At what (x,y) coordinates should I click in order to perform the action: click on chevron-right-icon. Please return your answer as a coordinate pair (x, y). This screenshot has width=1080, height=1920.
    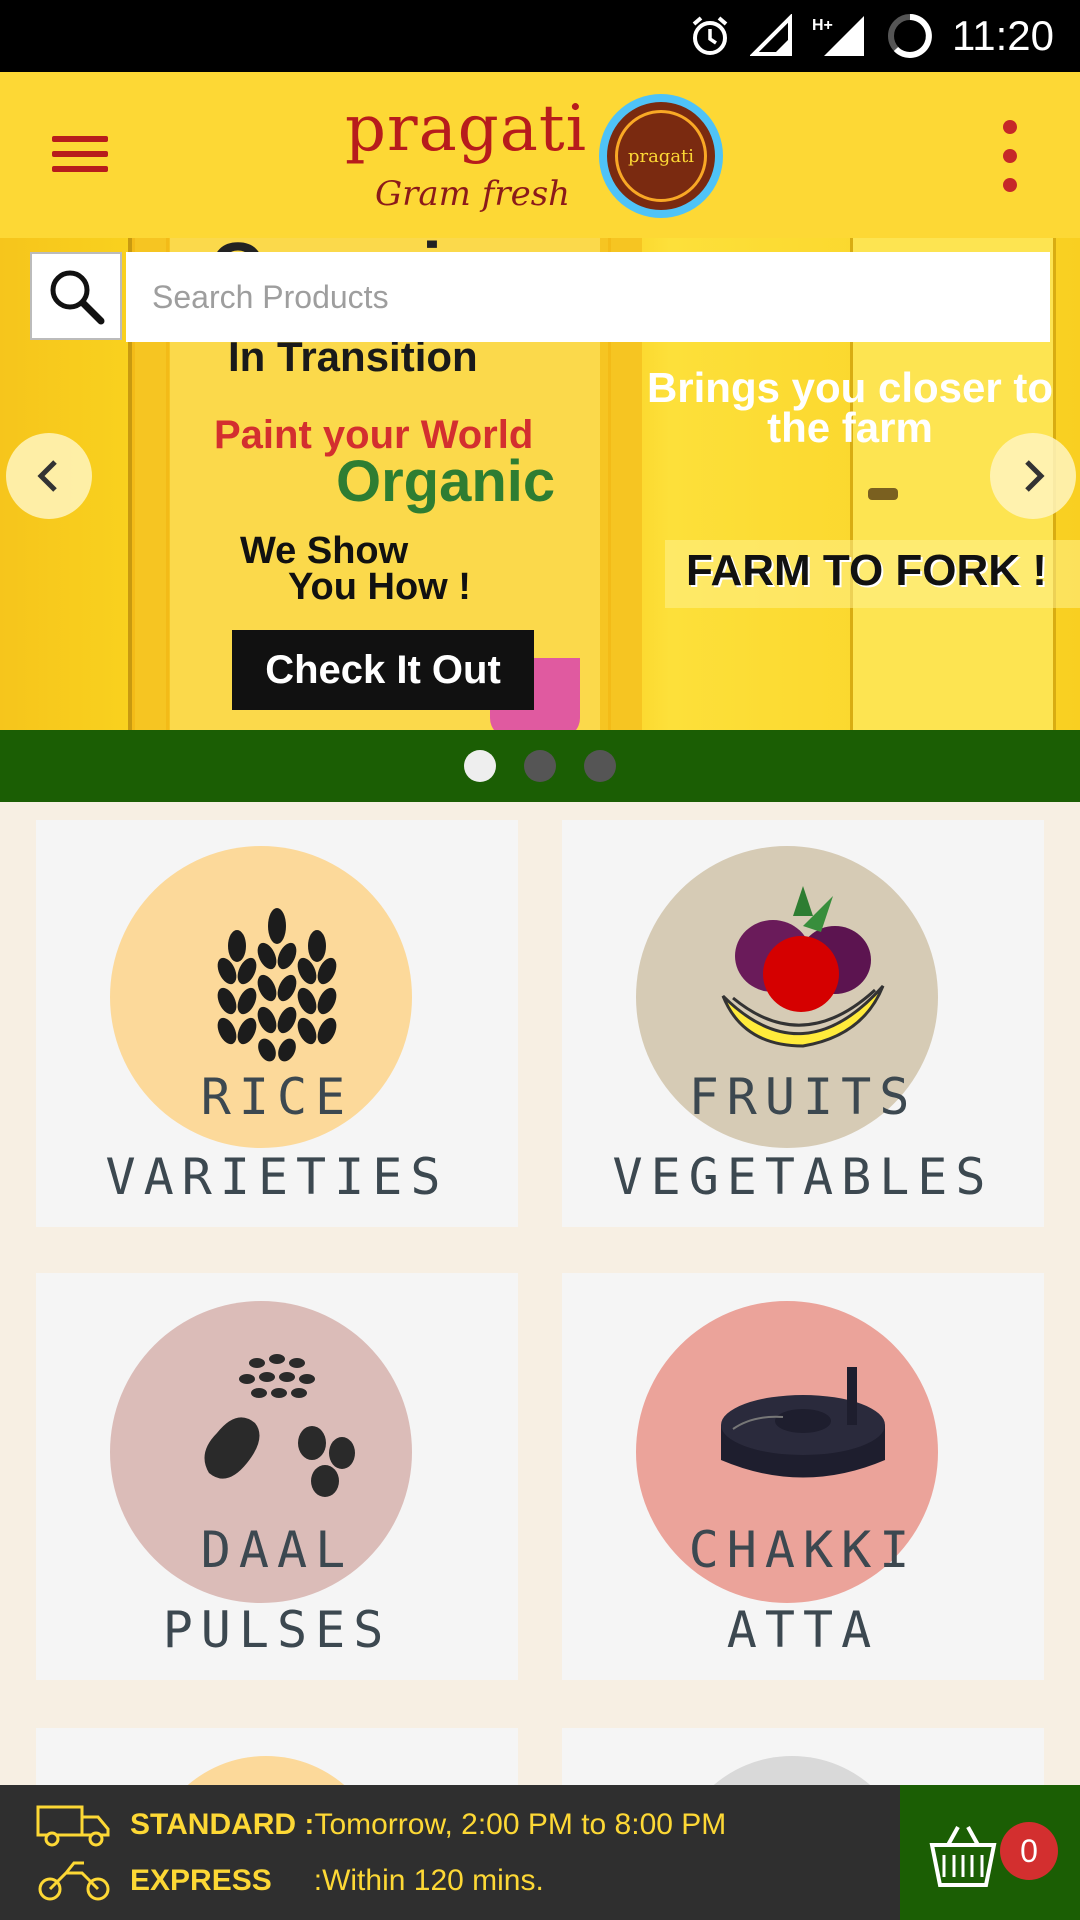
    Looking at the image, I should click on (1035, 476).